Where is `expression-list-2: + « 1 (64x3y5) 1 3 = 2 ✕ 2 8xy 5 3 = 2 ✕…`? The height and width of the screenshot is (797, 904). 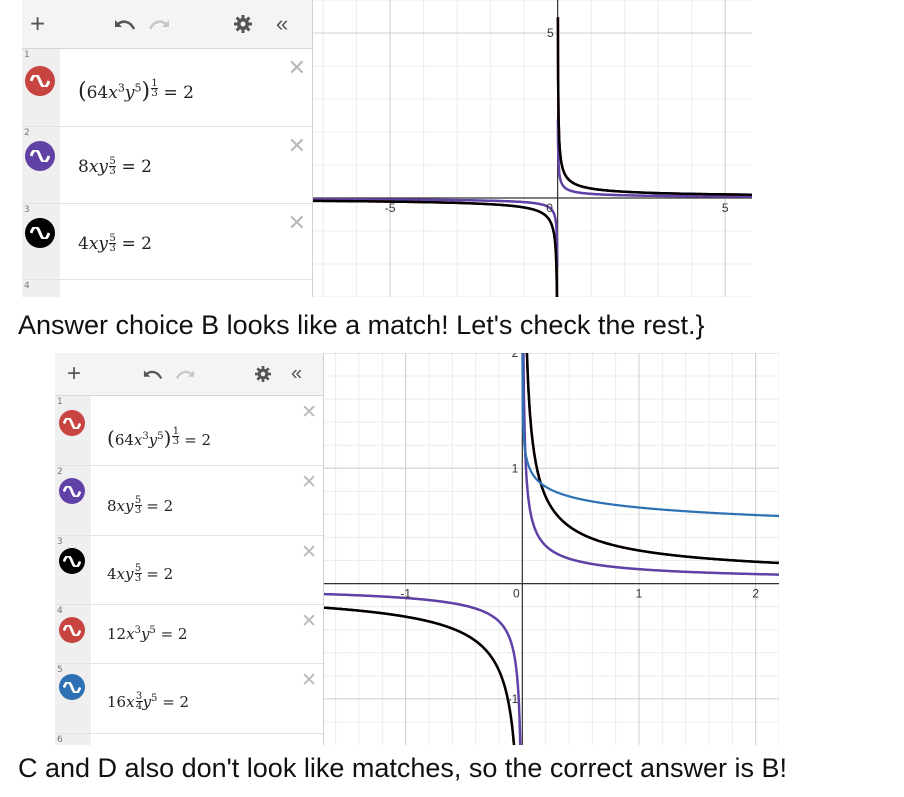 expression-list-2: + « 1 (64x3y5) 1 3 = 2 ✕ 2 8xy 5 3 = 2 ✕… is located at coordinates (189, 549).